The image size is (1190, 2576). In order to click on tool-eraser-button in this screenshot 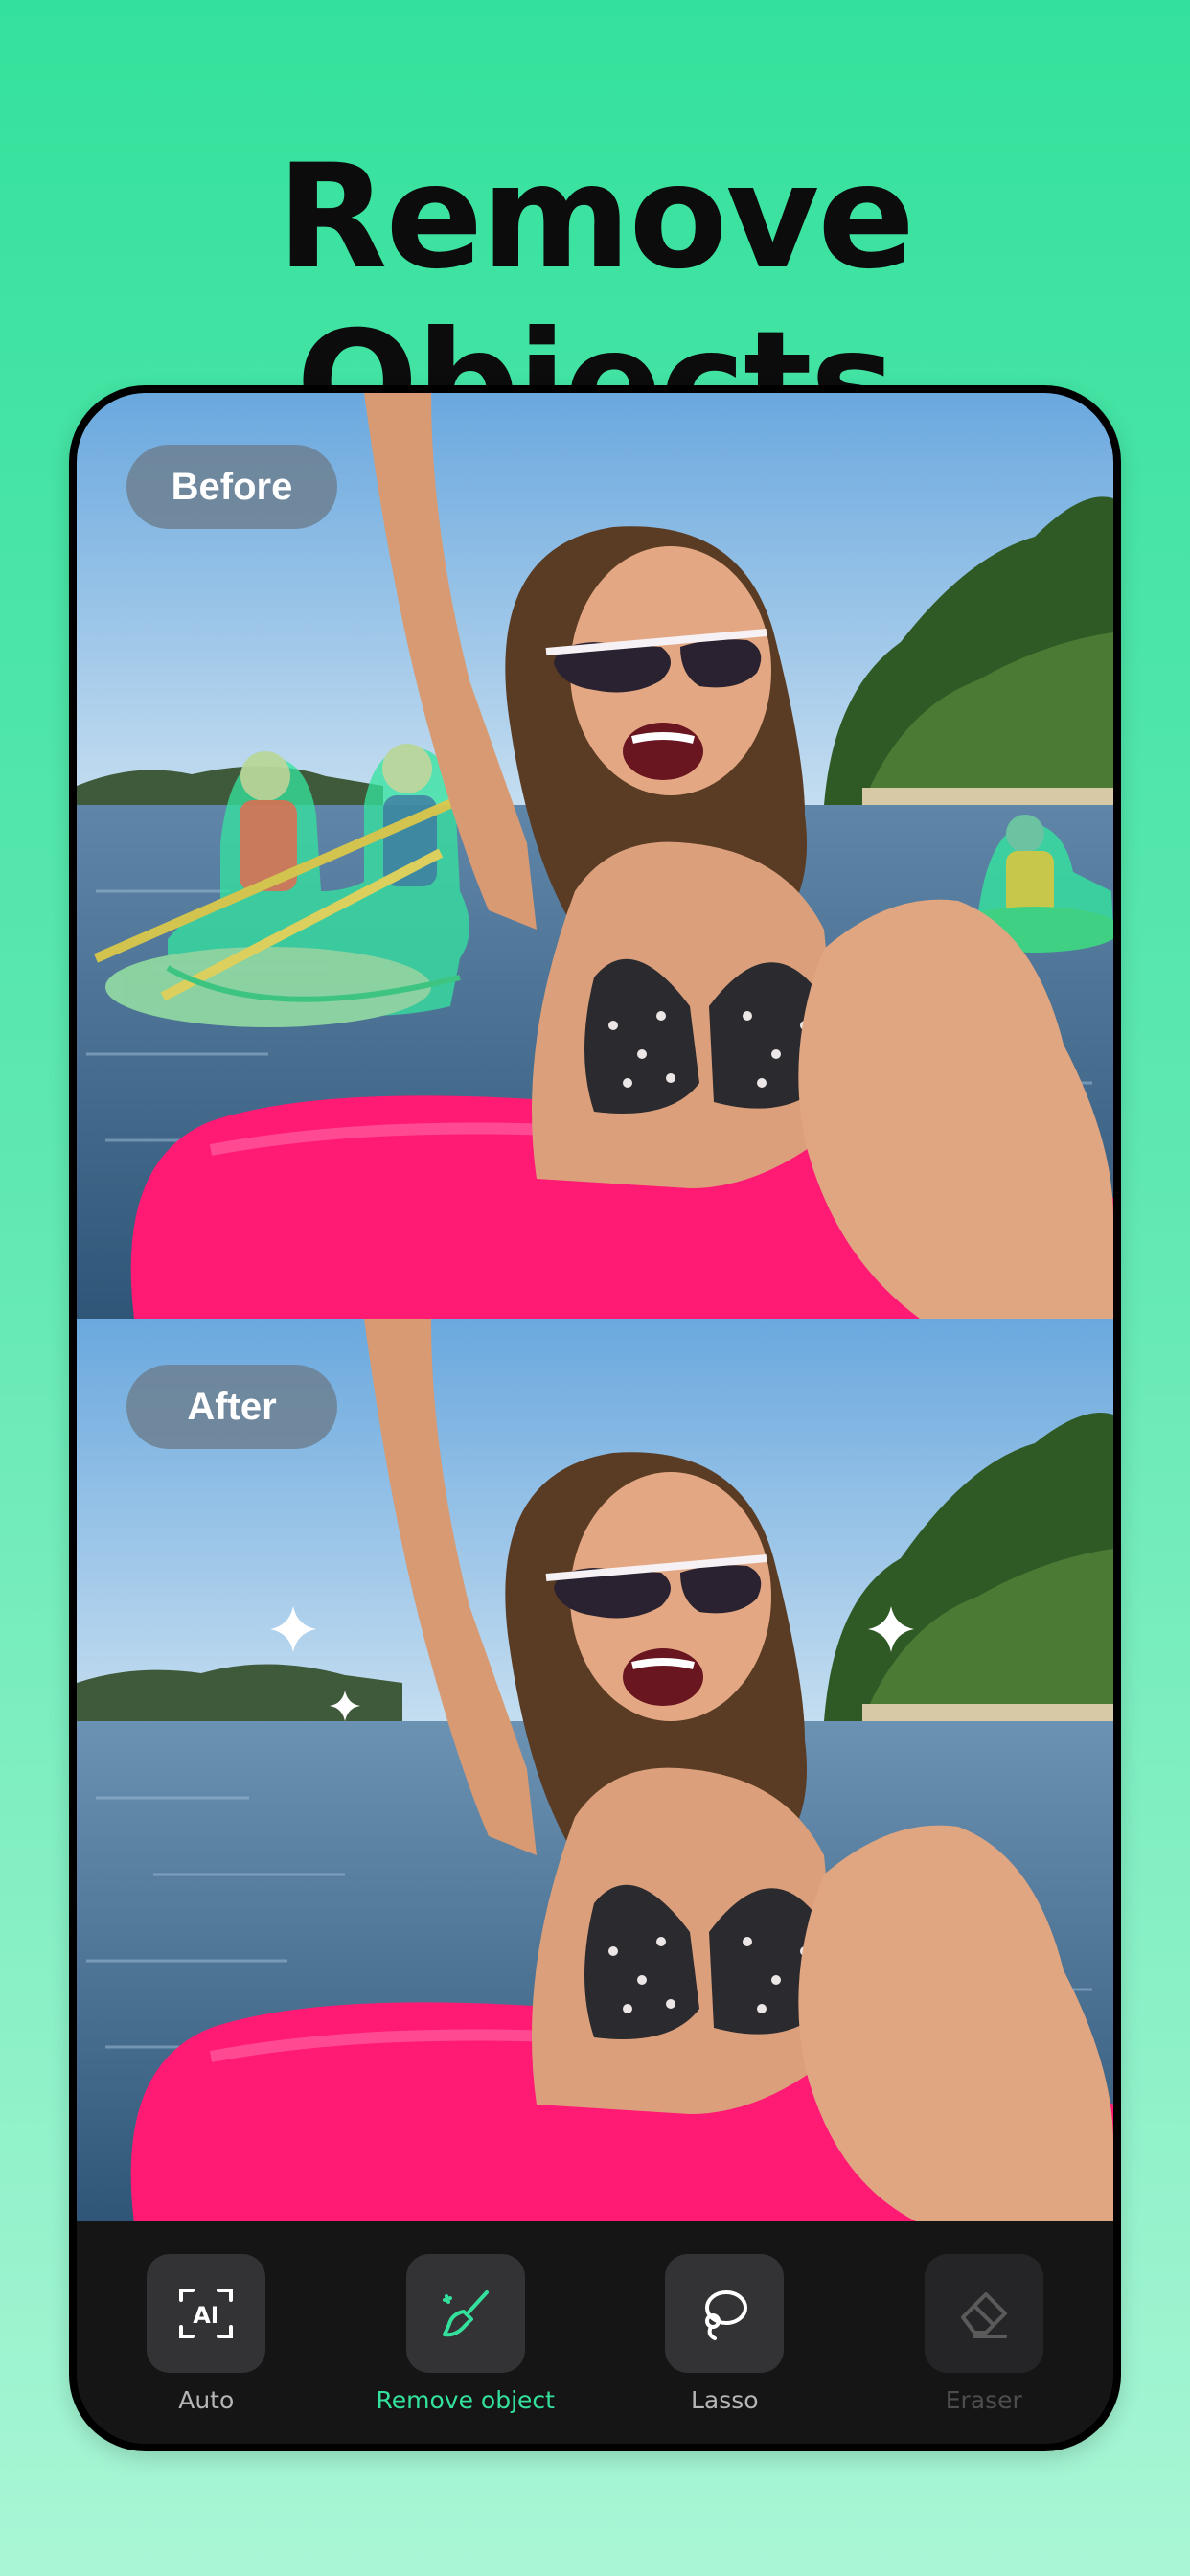, I will do `click(984, 2313)`.